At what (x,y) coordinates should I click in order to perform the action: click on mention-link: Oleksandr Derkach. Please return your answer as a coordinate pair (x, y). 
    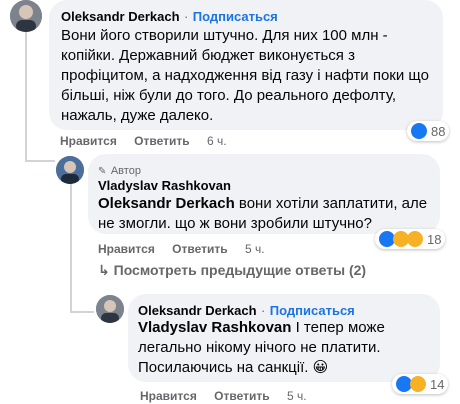
    Looking at the image, I should click on (166, 203).